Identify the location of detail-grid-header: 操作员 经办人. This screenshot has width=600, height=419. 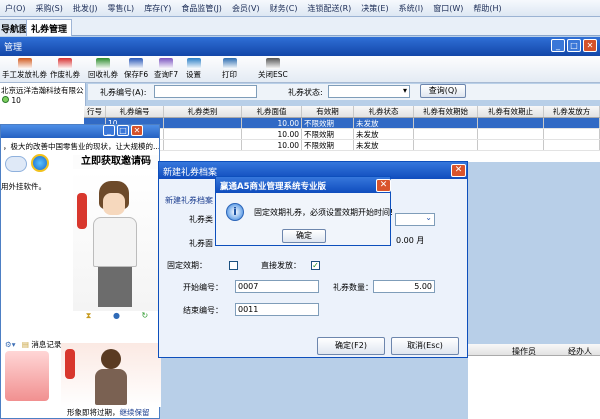
(534, 350).